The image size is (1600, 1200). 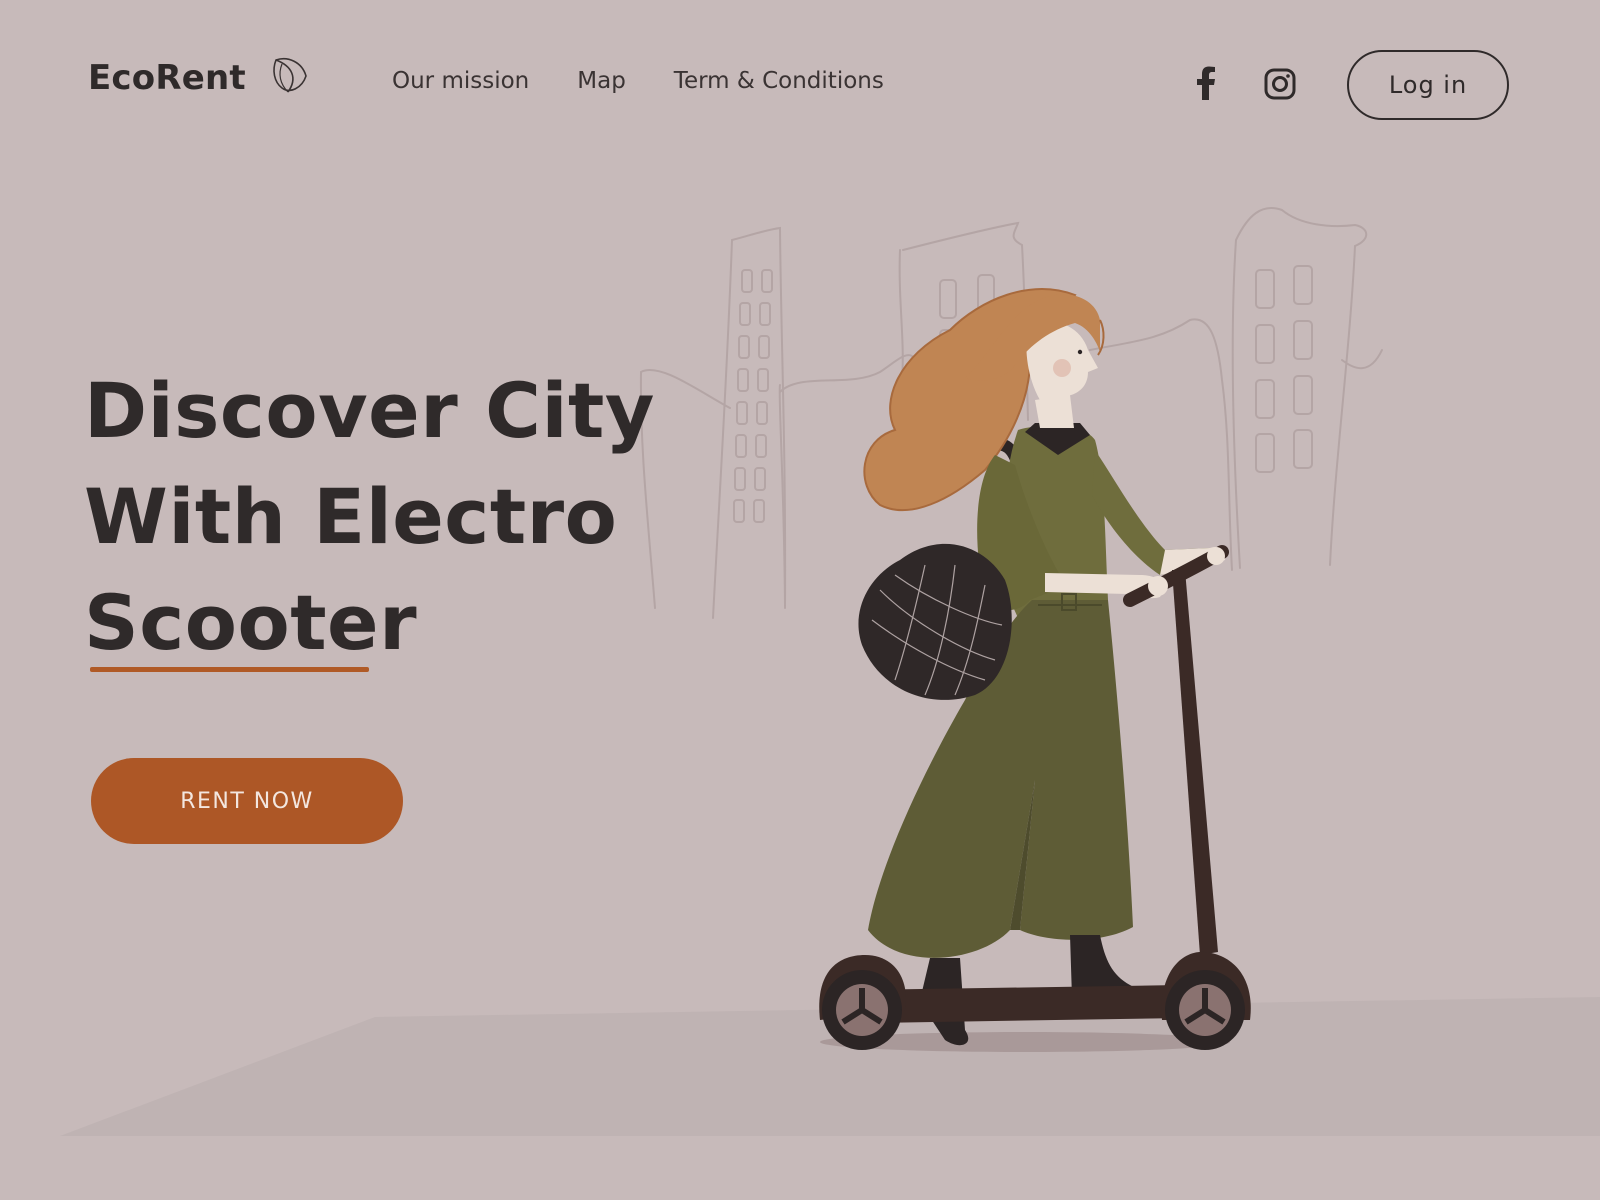 What do you see at coordinates (229, 669) in the screenshot?
I see `title-underline` at bounding box center [229, 669].